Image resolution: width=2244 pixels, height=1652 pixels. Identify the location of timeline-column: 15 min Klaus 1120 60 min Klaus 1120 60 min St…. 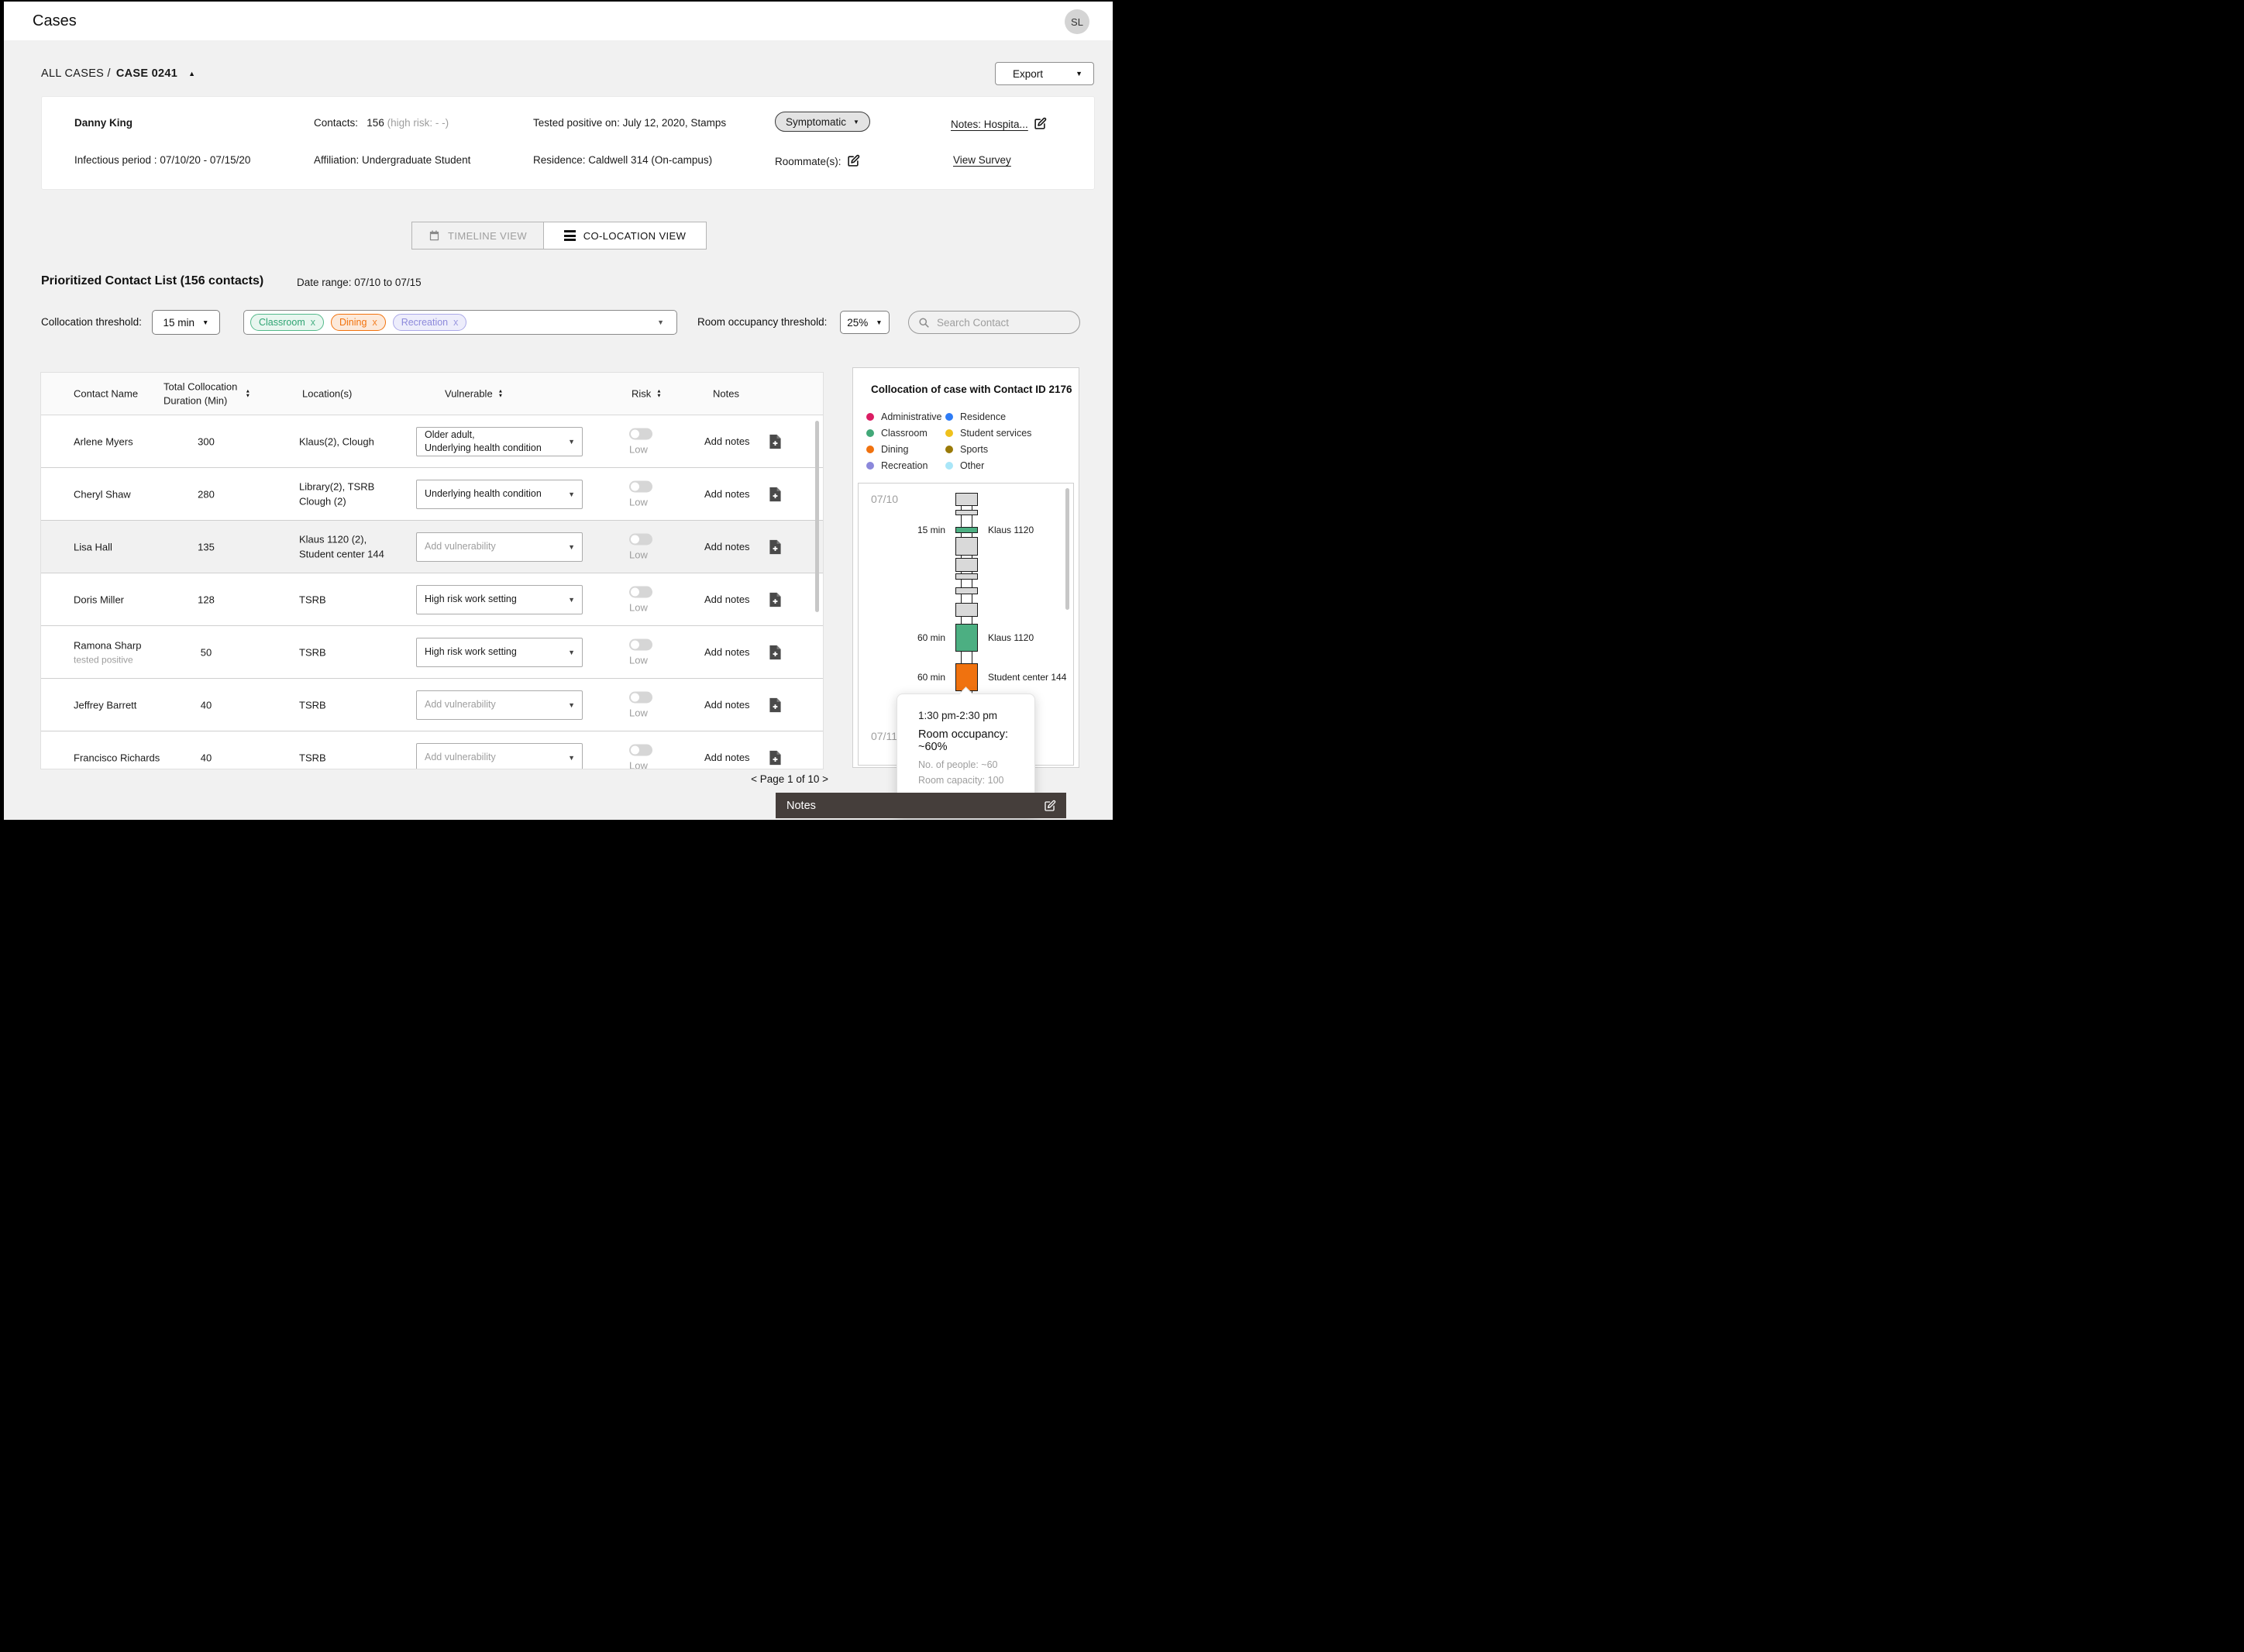
(991, 596).